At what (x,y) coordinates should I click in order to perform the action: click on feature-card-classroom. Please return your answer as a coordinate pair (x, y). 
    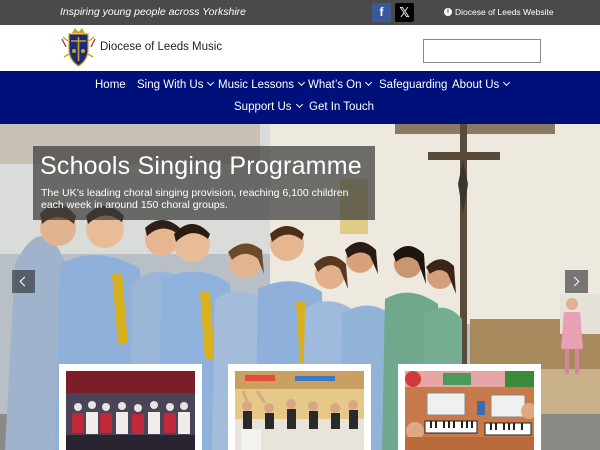
    Looking at the image, I should click on (299, 407).